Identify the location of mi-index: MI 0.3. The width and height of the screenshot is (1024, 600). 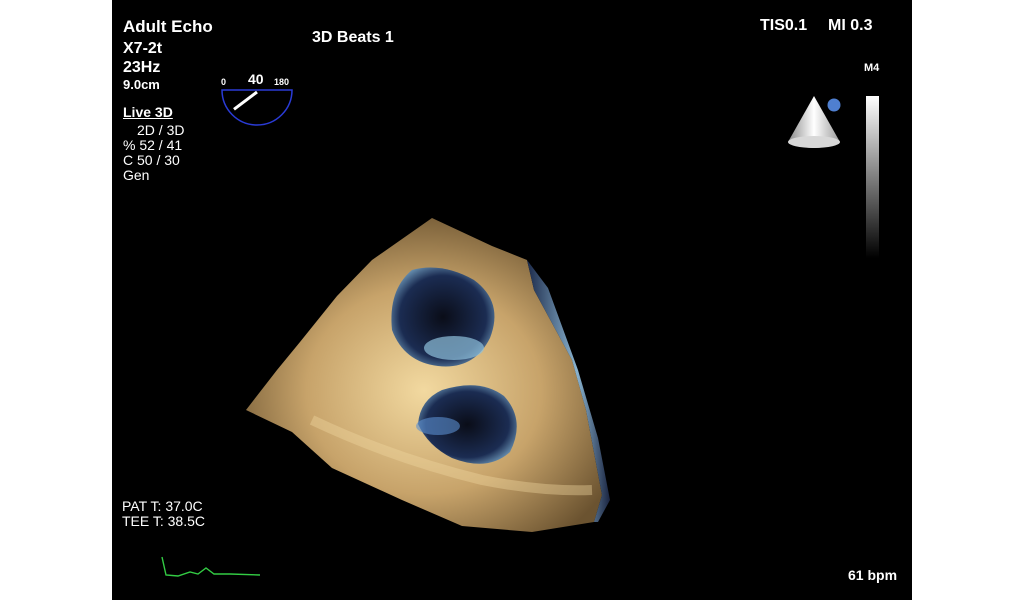
(850, 25).